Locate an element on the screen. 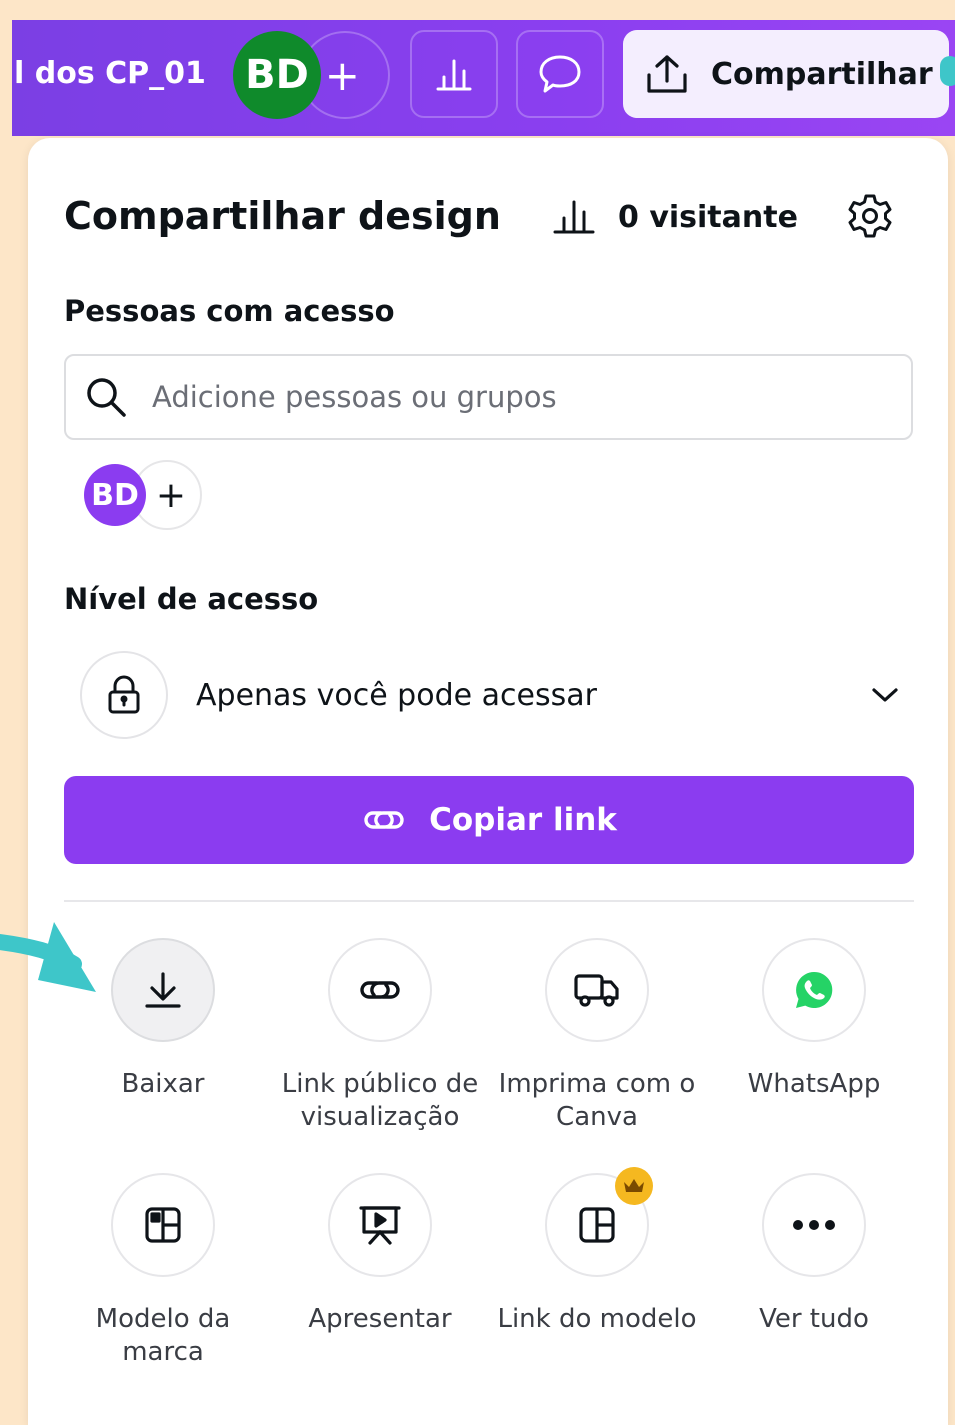 The image size is (955, 1425). share-button: Compartilhar is located at coordinates (786, 74).